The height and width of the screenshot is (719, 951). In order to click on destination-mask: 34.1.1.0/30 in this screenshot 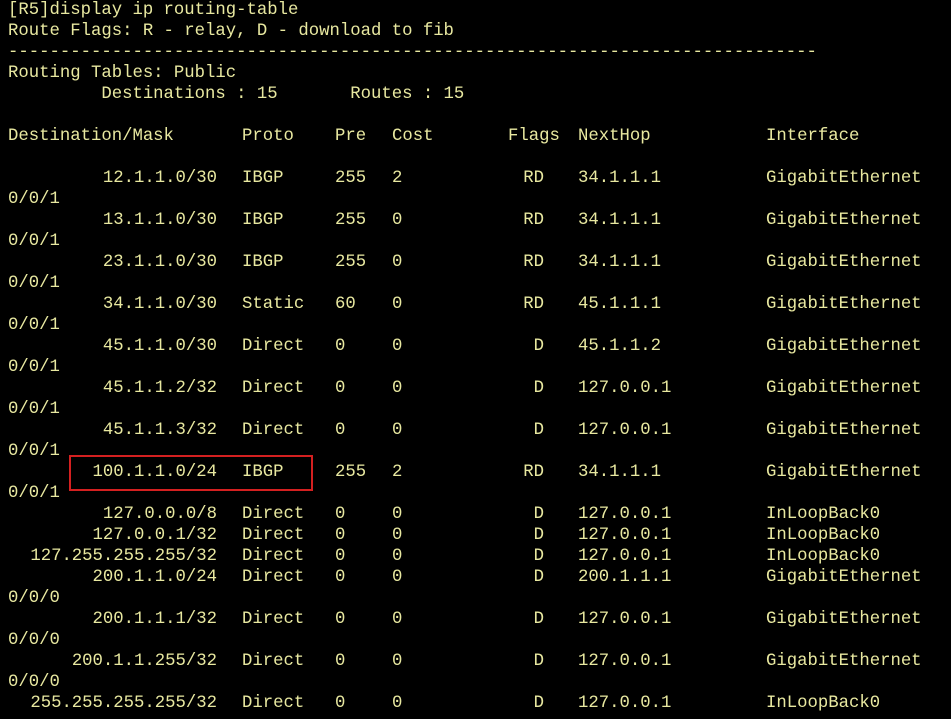, I will do `click(159, 304)`.